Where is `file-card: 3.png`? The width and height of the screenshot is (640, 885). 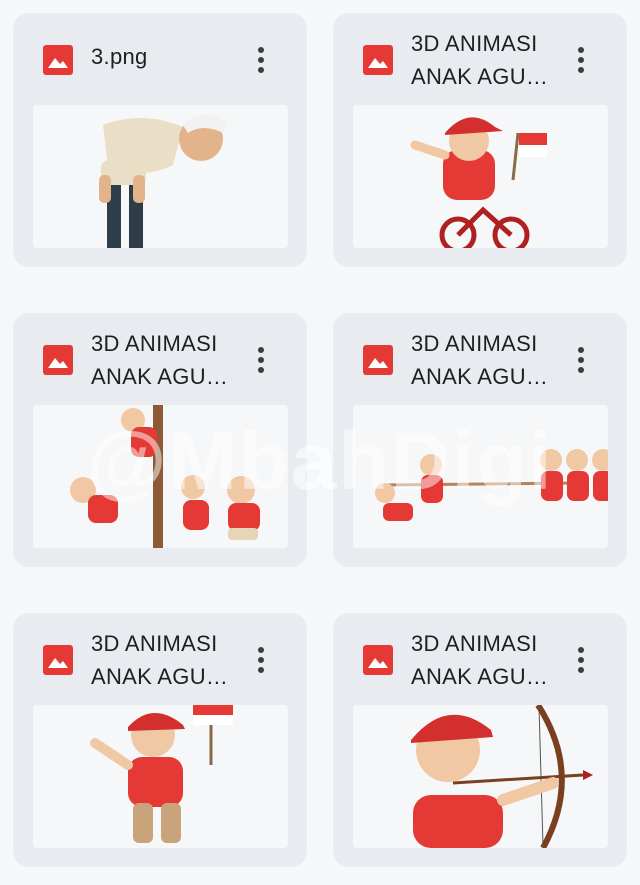 file-card: 3.png is located at coordinates (160, 140).